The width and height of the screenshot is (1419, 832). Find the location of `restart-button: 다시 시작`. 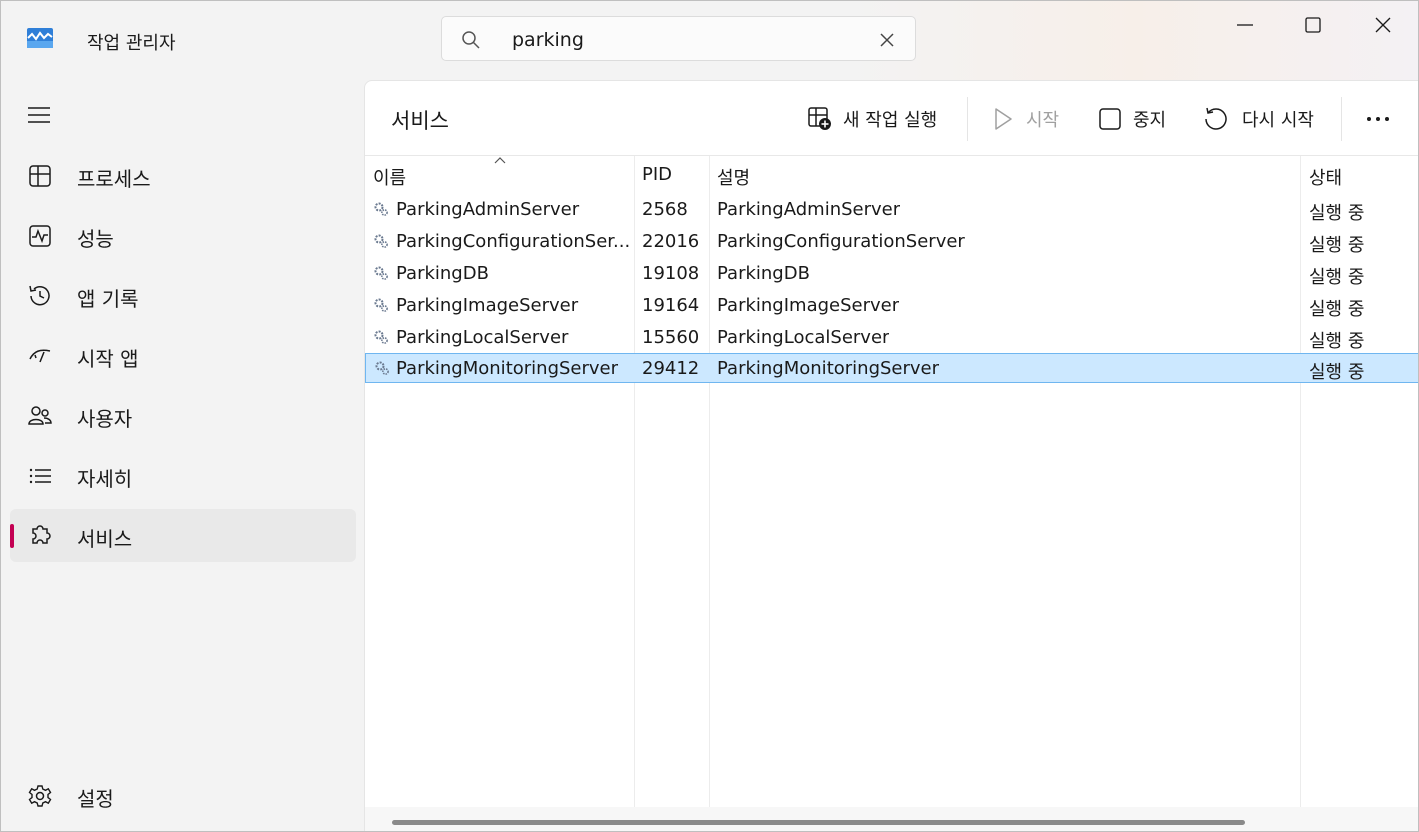

restart-button: 다시 시작 is located at coordinates (1263, 119).